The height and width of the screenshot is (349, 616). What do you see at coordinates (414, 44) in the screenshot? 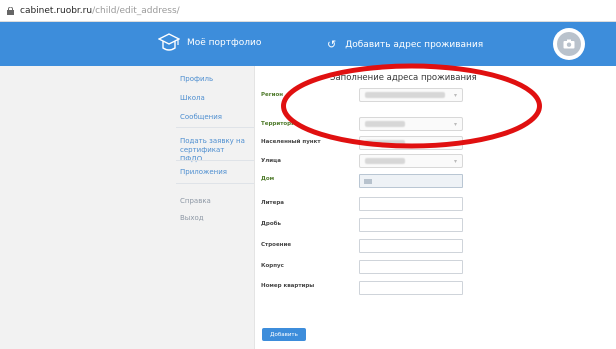
I see `add-address-label: Добавить адрес проживания` at bounding box center [414, 44].